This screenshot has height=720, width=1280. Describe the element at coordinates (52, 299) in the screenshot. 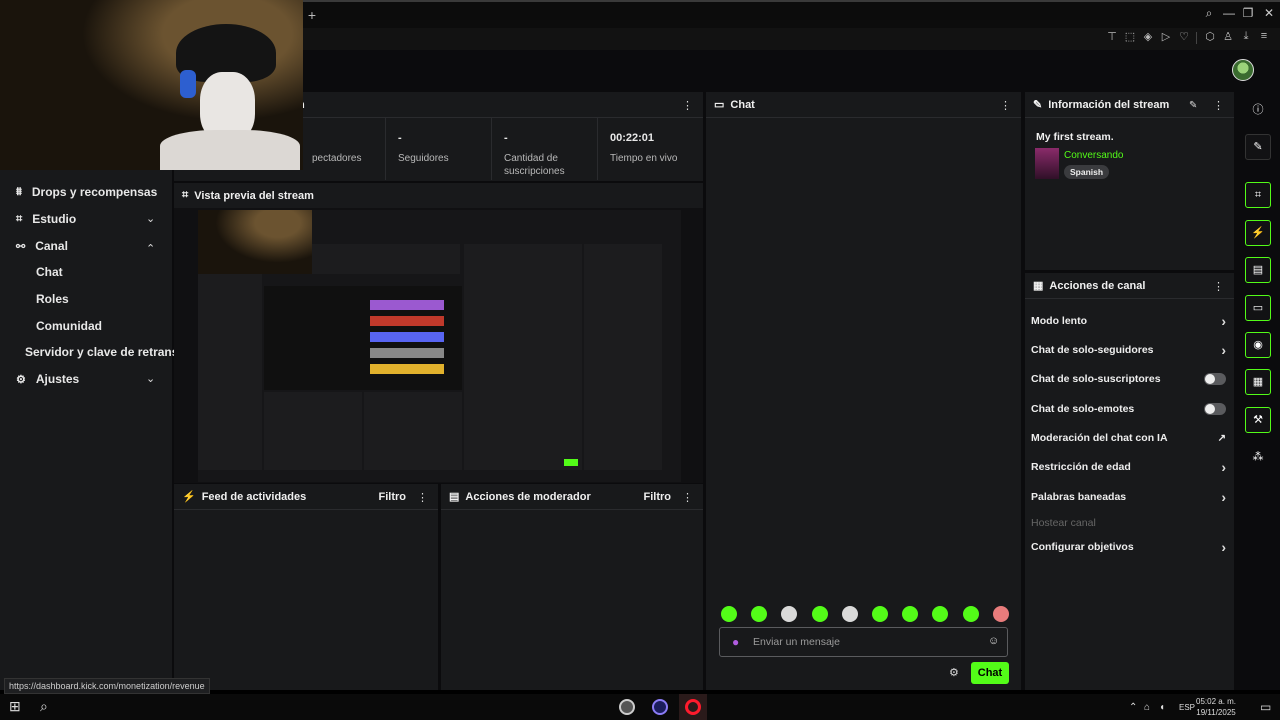

I see `sidebar-item-roles: Roles` at that location.